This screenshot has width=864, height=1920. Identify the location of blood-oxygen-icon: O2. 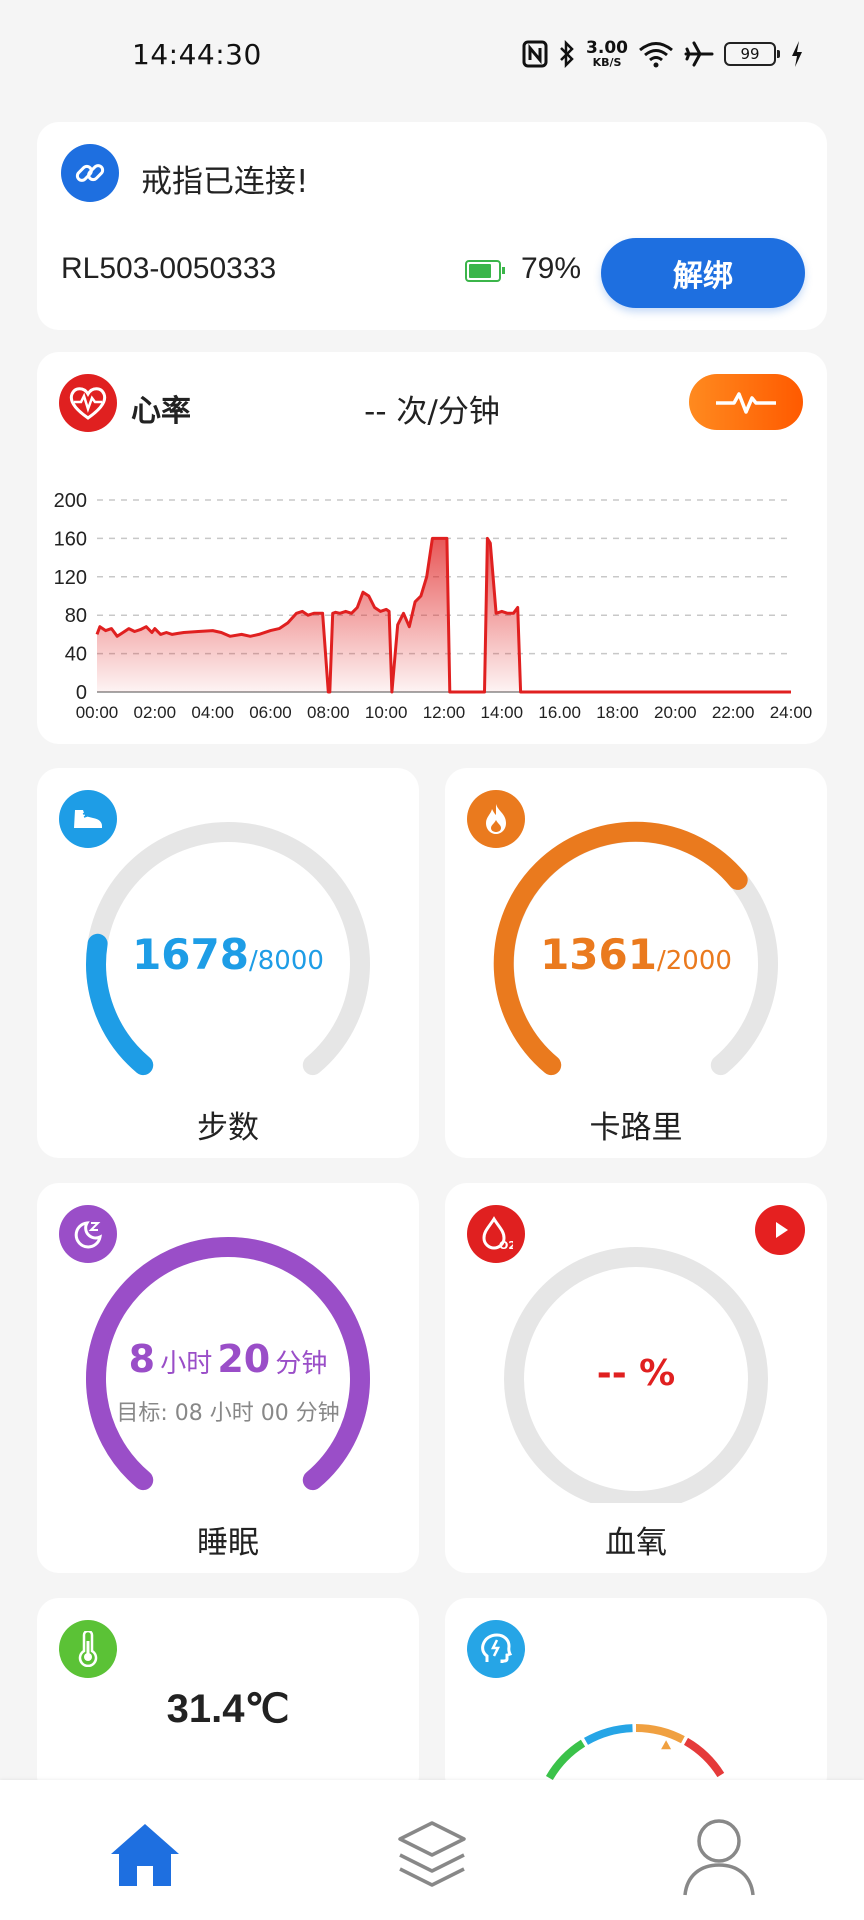
(496, 1234).